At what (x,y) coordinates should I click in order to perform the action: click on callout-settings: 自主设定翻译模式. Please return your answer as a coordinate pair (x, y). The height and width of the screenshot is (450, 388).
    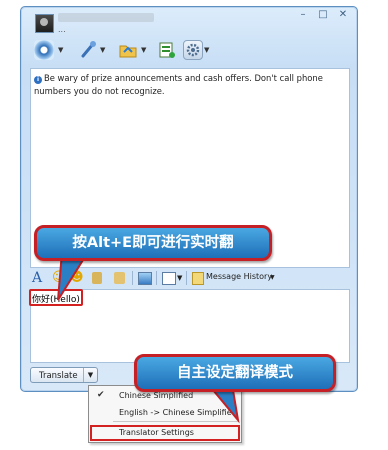
    Looking at the image, I should click on (235, 373).